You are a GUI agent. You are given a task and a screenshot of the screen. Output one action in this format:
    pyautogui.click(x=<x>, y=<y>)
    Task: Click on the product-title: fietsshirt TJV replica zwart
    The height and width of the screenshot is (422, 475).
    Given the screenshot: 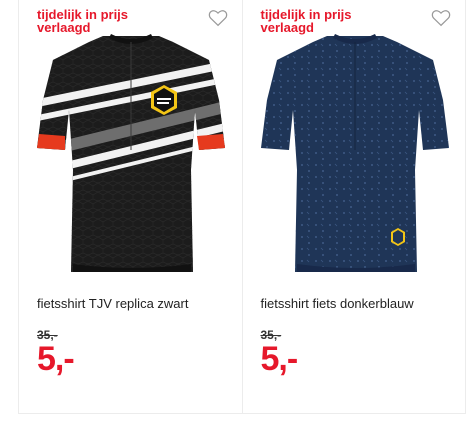 What is the action you would take?
    pyautogui.click(x=112, y=303)
    